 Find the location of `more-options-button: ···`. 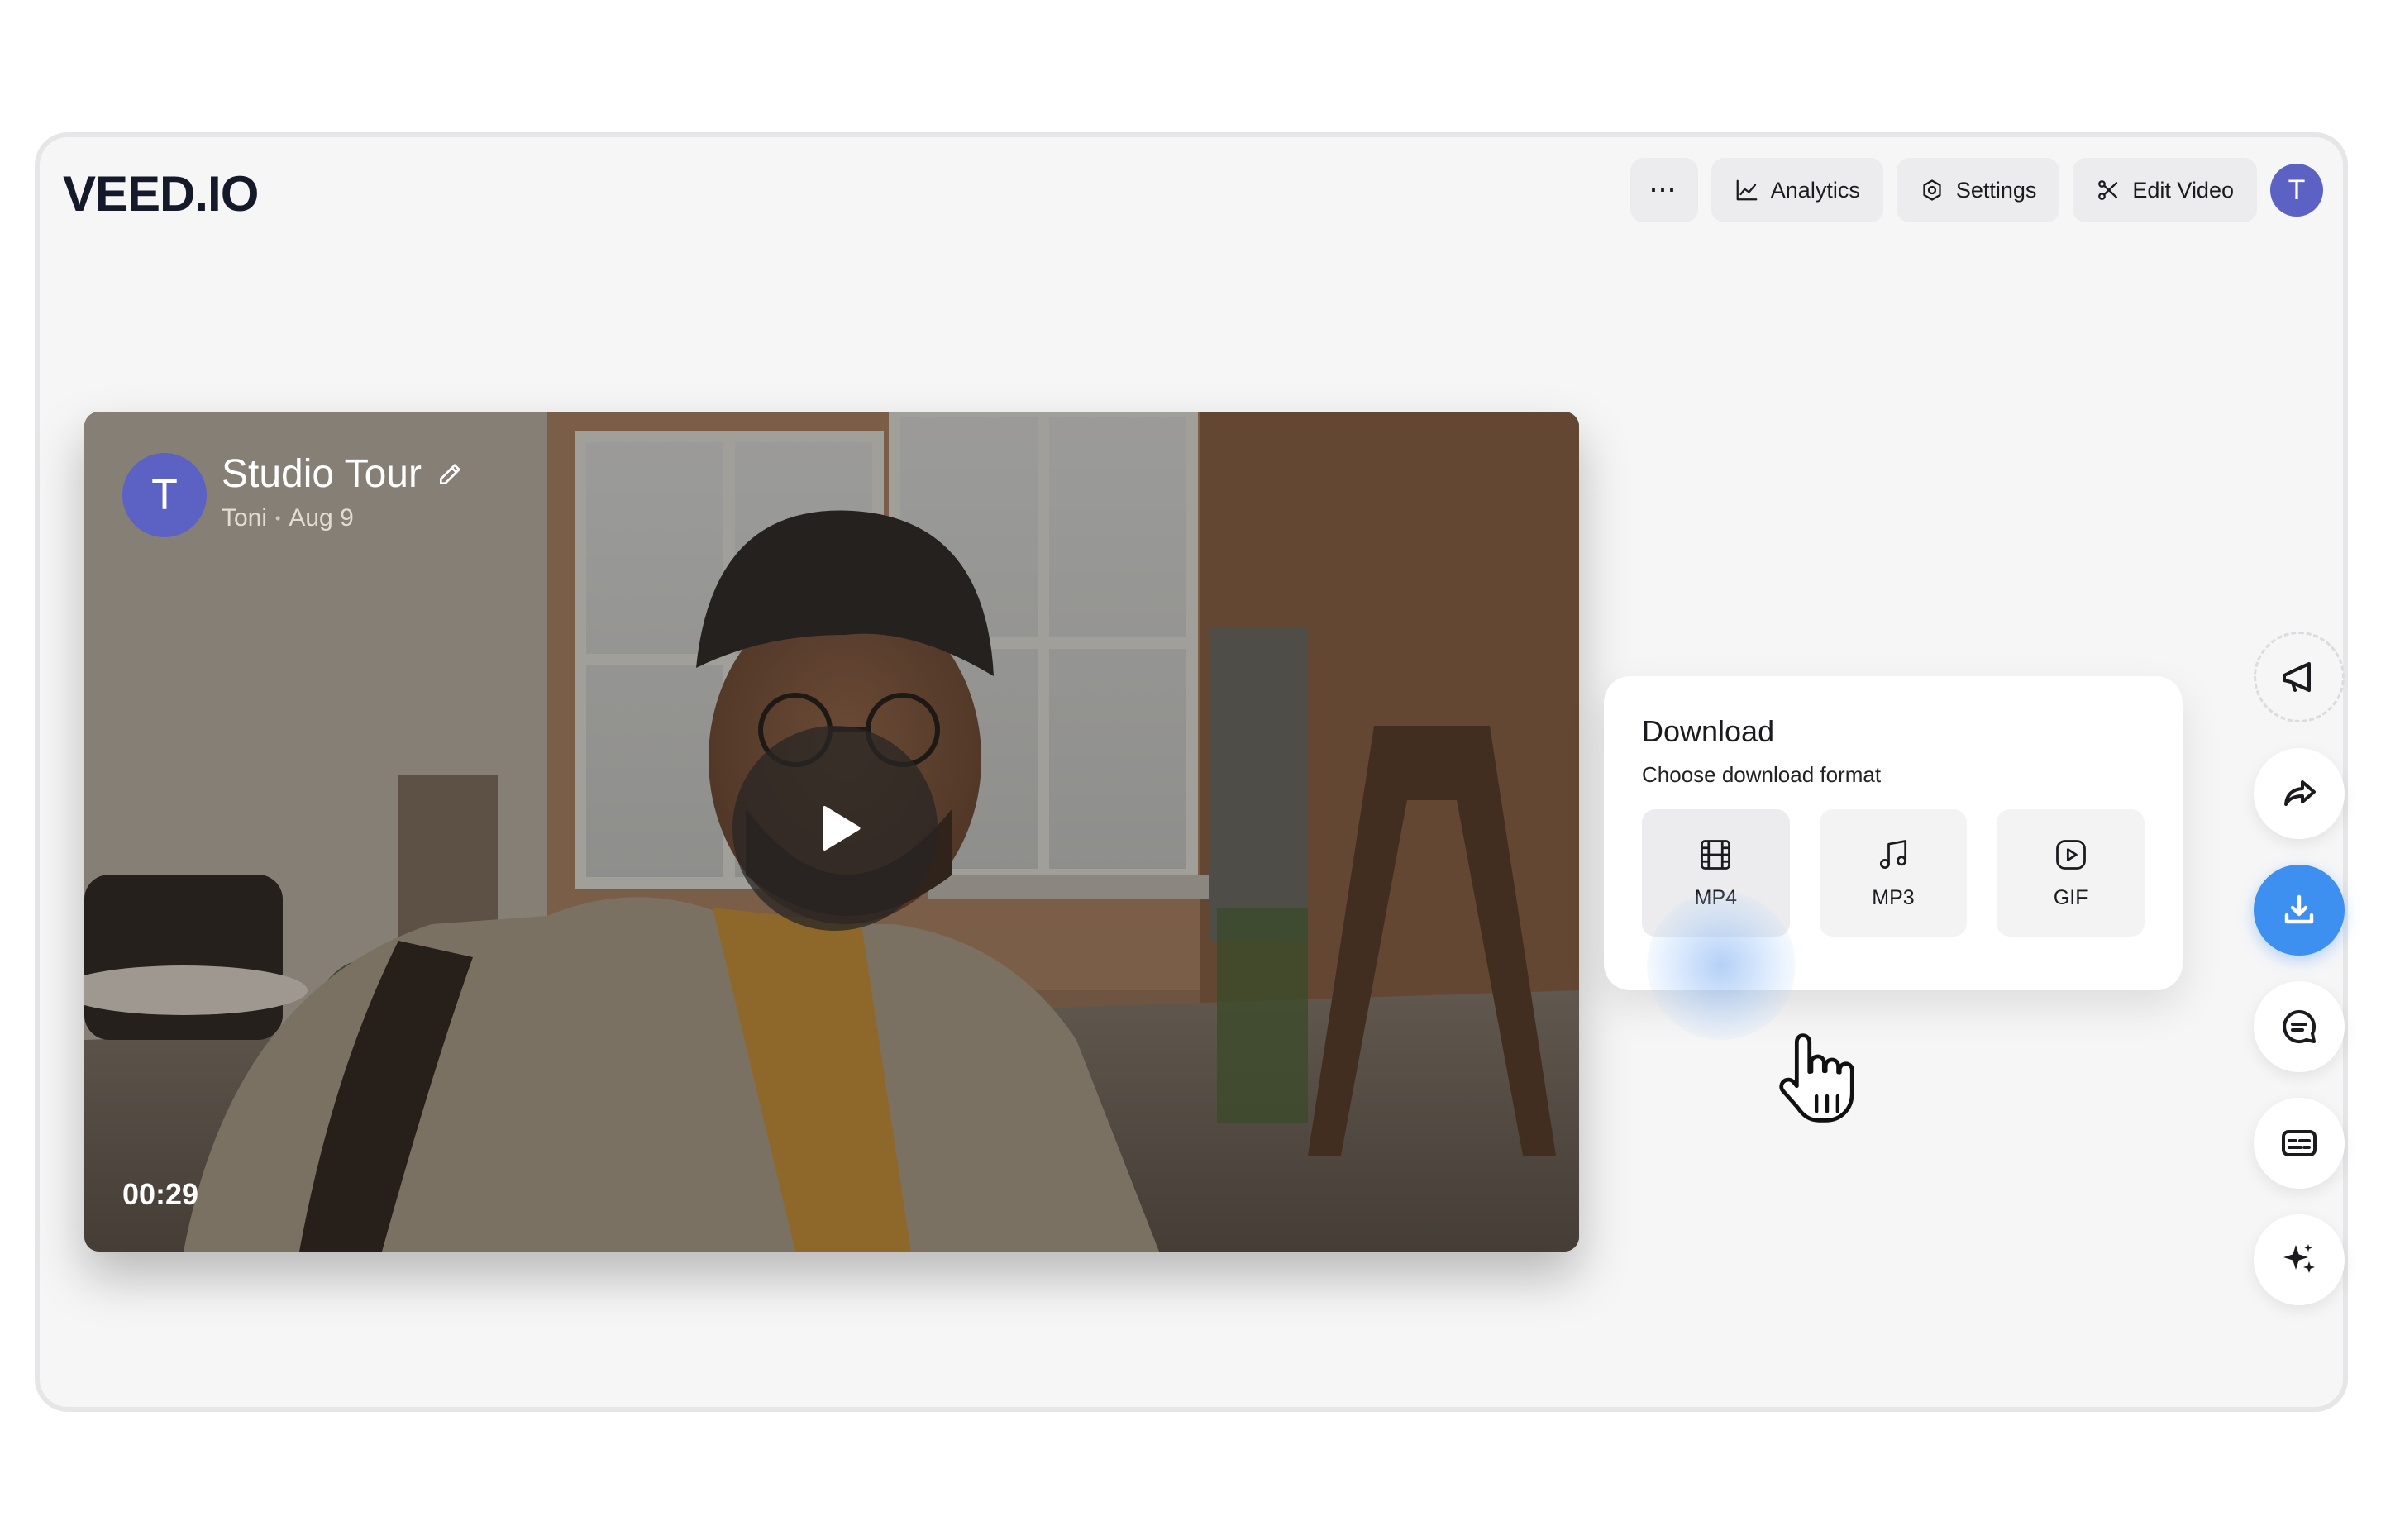

more-options-button: ··· is located at coordinates (1664, 190).